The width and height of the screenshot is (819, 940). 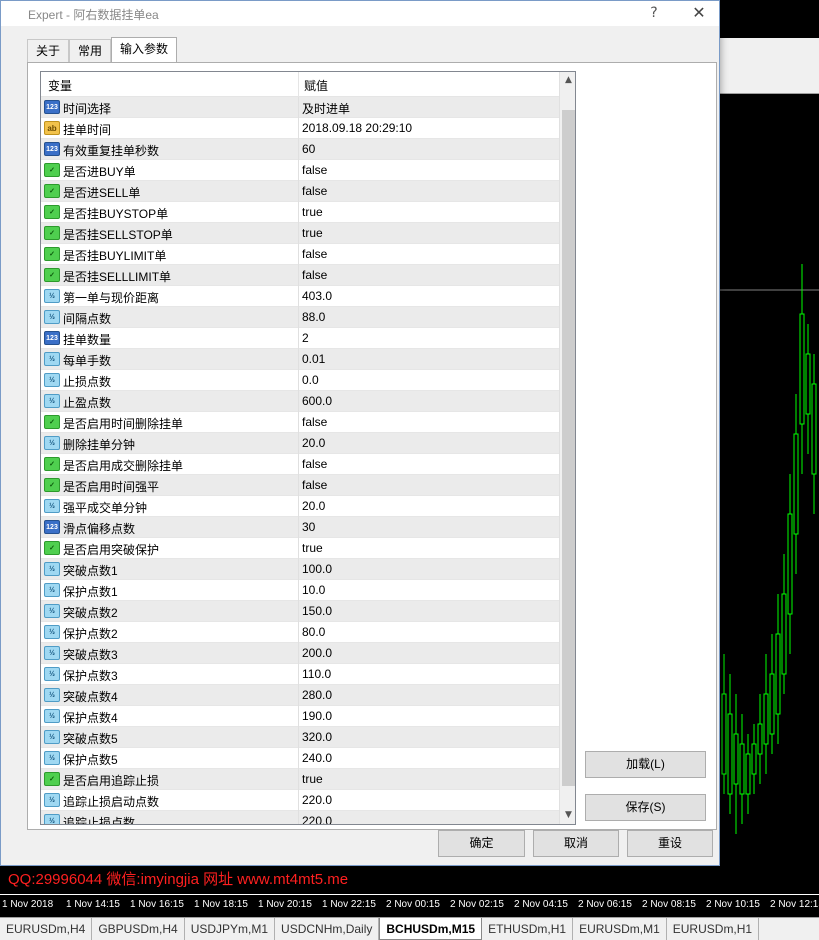 I want to click on parameter-value: 110.0, so click(x=316, y=674).